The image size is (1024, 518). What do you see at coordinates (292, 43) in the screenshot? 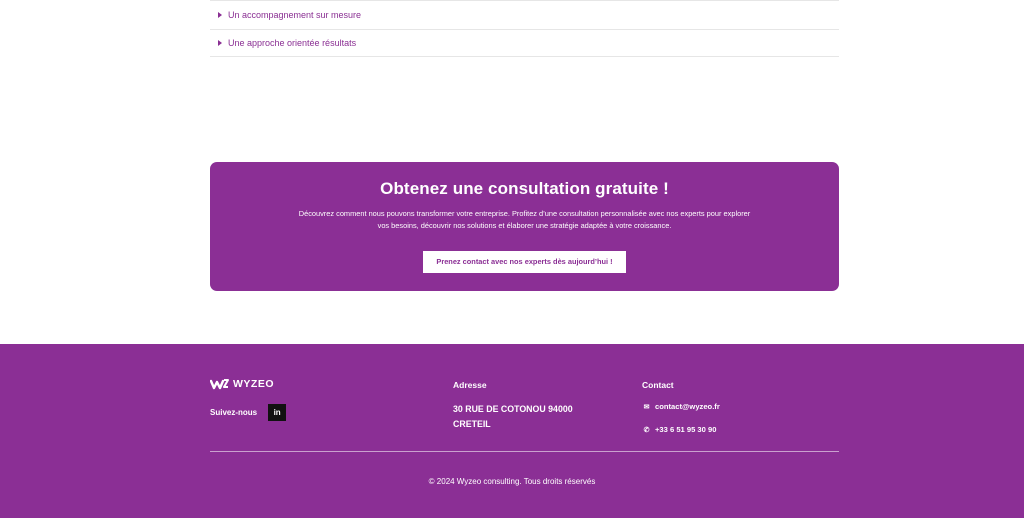
I see `accordion-item-label: Une approche orientée résultats` at bounding box center [292, 43].